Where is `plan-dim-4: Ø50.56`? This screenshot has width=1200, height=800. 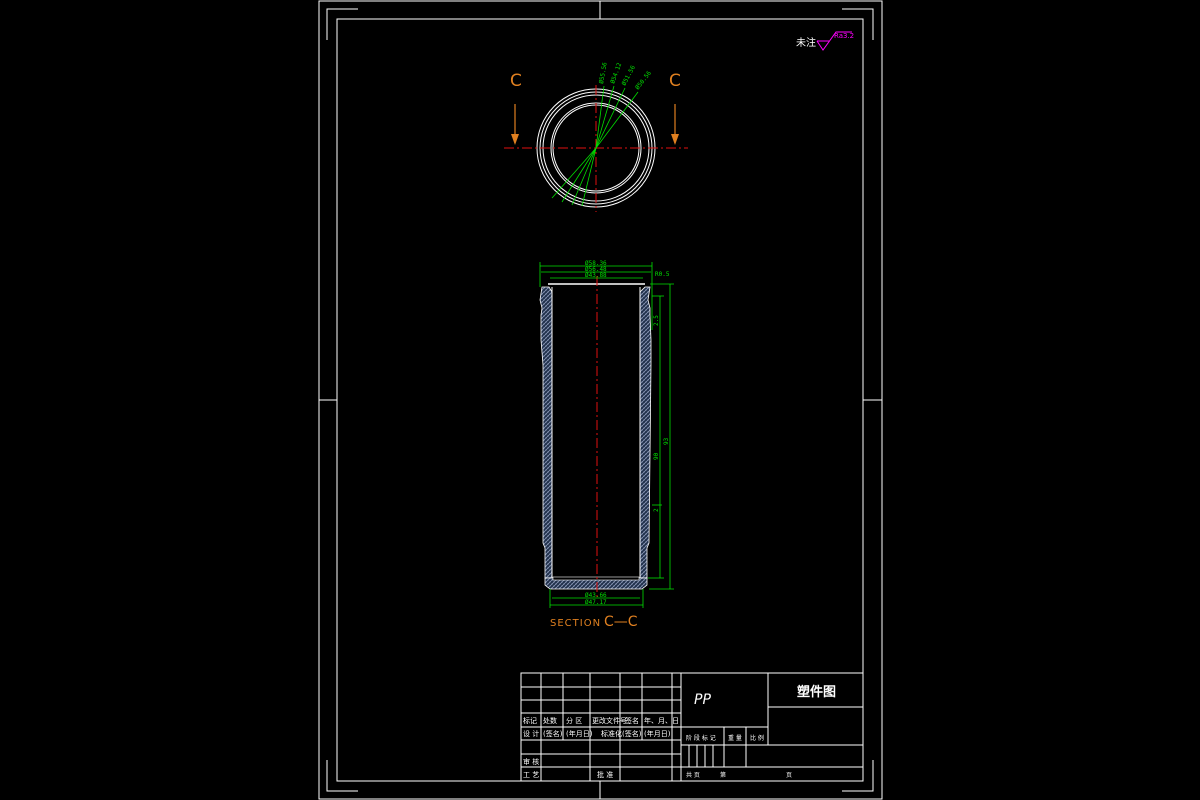
plan-dim-4: Ø50.56 is located at coordinates (643, 81).